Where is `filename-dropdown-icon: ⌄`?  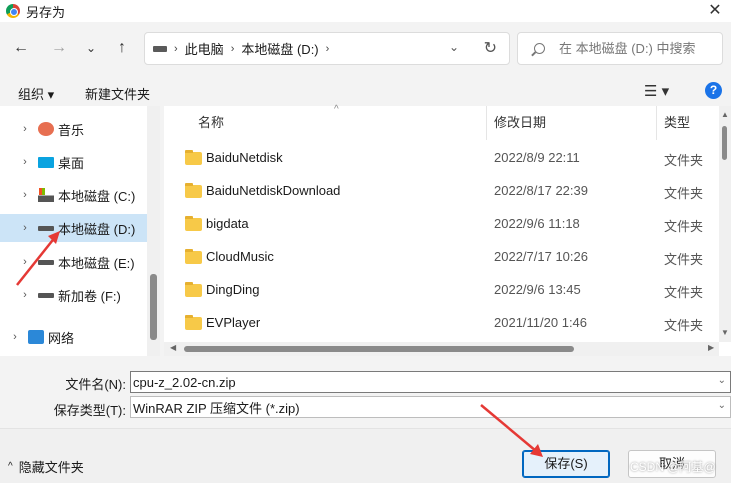
filename-dropdown-icon: ⌄ is located at coordinates (722, 380).